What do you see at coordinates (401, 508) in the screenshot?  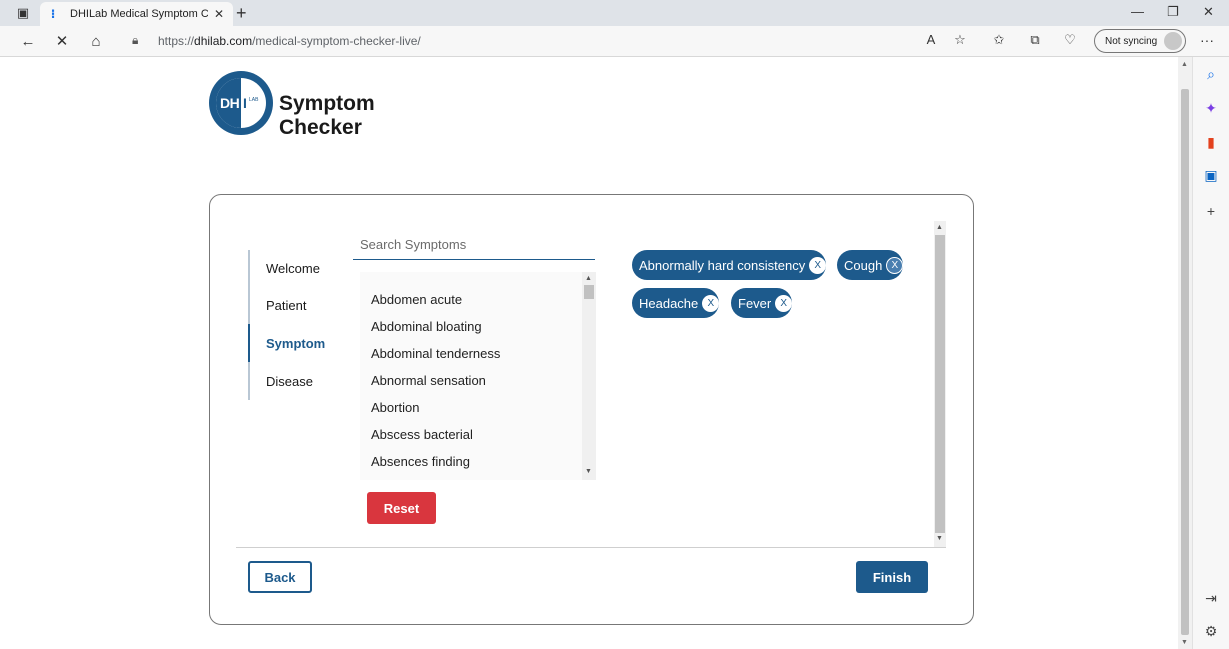 I see `reset-button: Reset` at bounding box center [401, 508].